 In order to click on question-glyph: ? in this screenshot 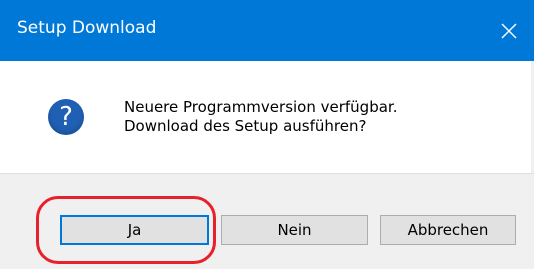, I will do `click(66, 117)`.